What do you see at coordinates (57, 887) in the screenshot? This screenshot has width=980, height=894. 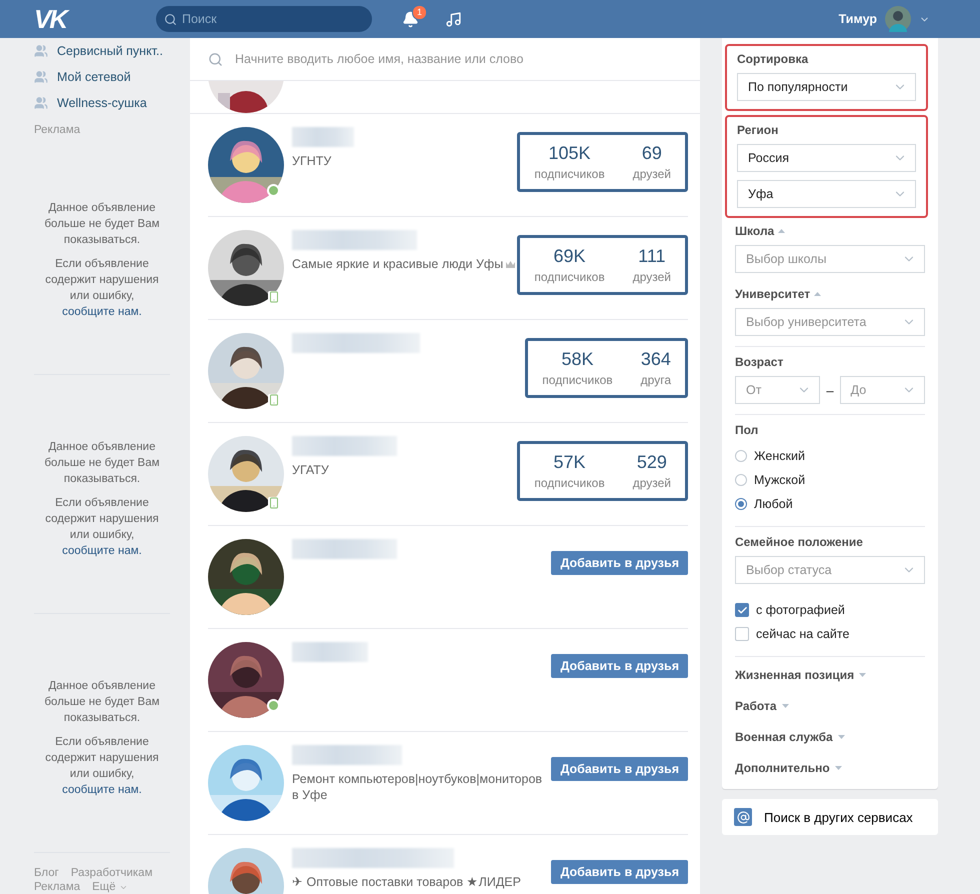 I see `footer-link: Реклама` at bounding box center [57, 887].